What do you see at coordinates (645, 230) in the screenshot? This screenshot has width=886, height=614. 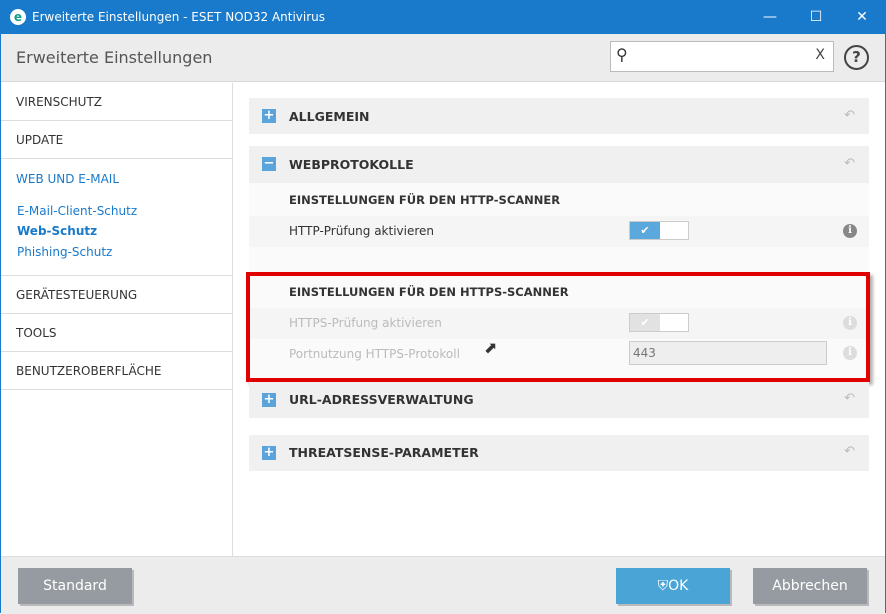 I see `check-icon: ✔` at bounding box center [645, 230].